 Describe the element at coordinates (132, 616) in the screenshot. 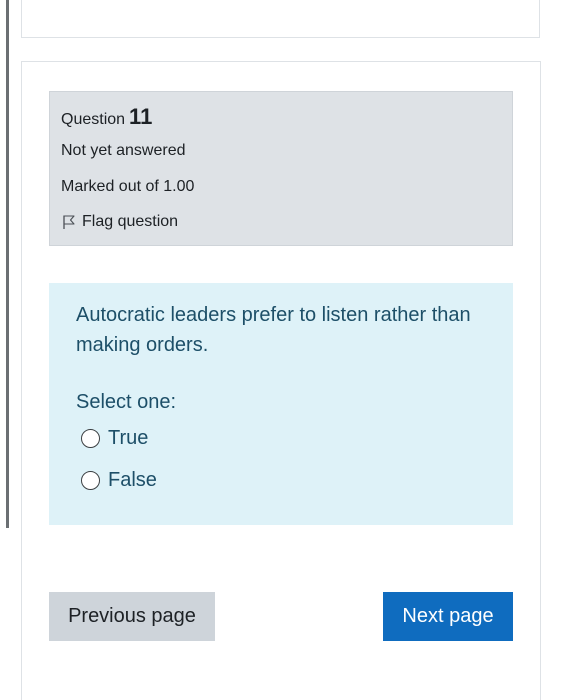

I see `previous-page-button: Previous page` at that location.